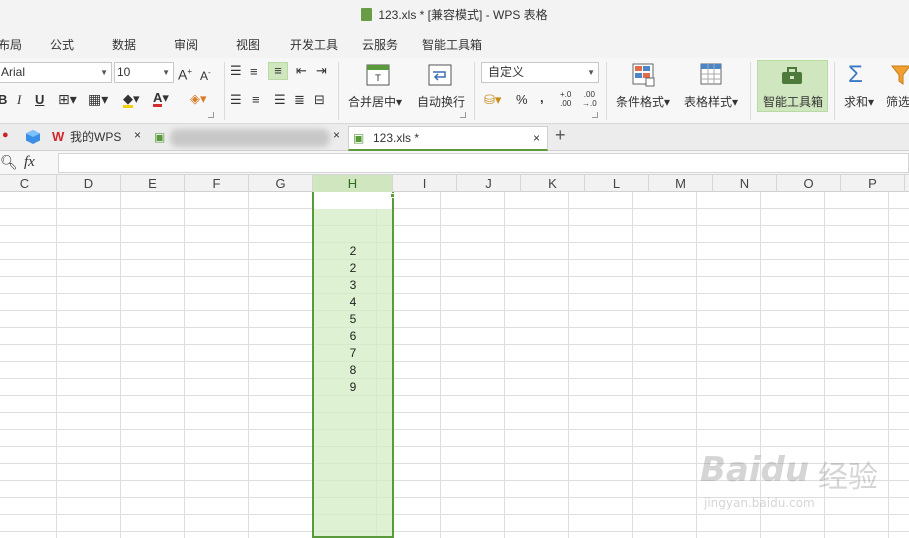 This screenshot has width=909, height=538. Describe the element at coordinates (11, 44) in the screenshot. I see `menu-layout: 布局` at that location.